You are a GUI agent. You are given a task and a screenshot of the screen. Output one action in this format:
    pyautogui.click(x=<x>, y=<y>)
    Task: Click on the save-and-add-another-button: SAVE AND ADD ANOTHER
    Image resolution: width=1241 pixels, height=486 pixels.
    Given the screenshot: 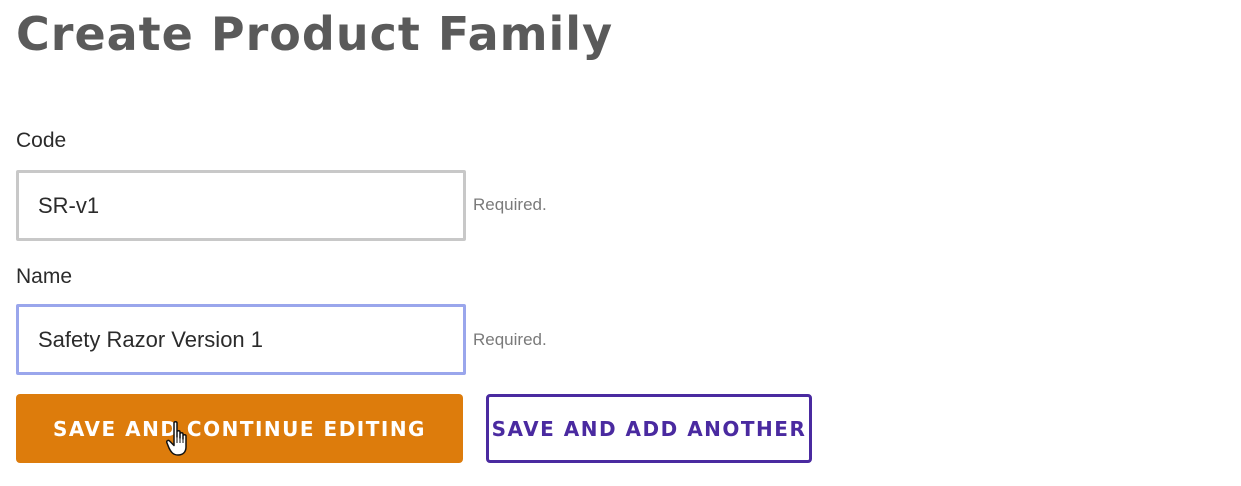 What is the action you would take?
    pyautogui.click(x=649, y=428)
    